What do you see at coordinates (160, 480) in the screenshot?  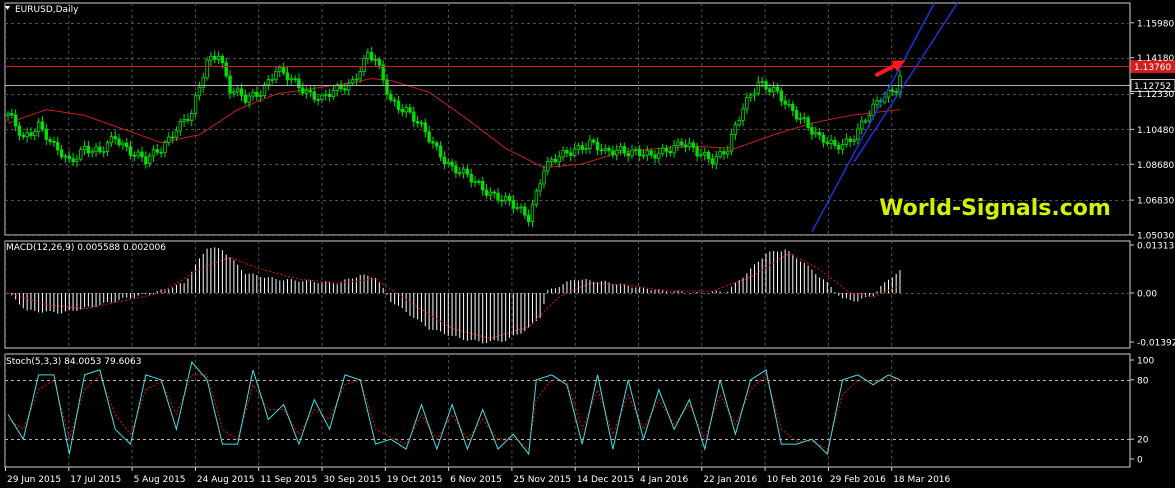 I see `x-tick-label: 5 Aug 2015` at bounding box center [160, 480].